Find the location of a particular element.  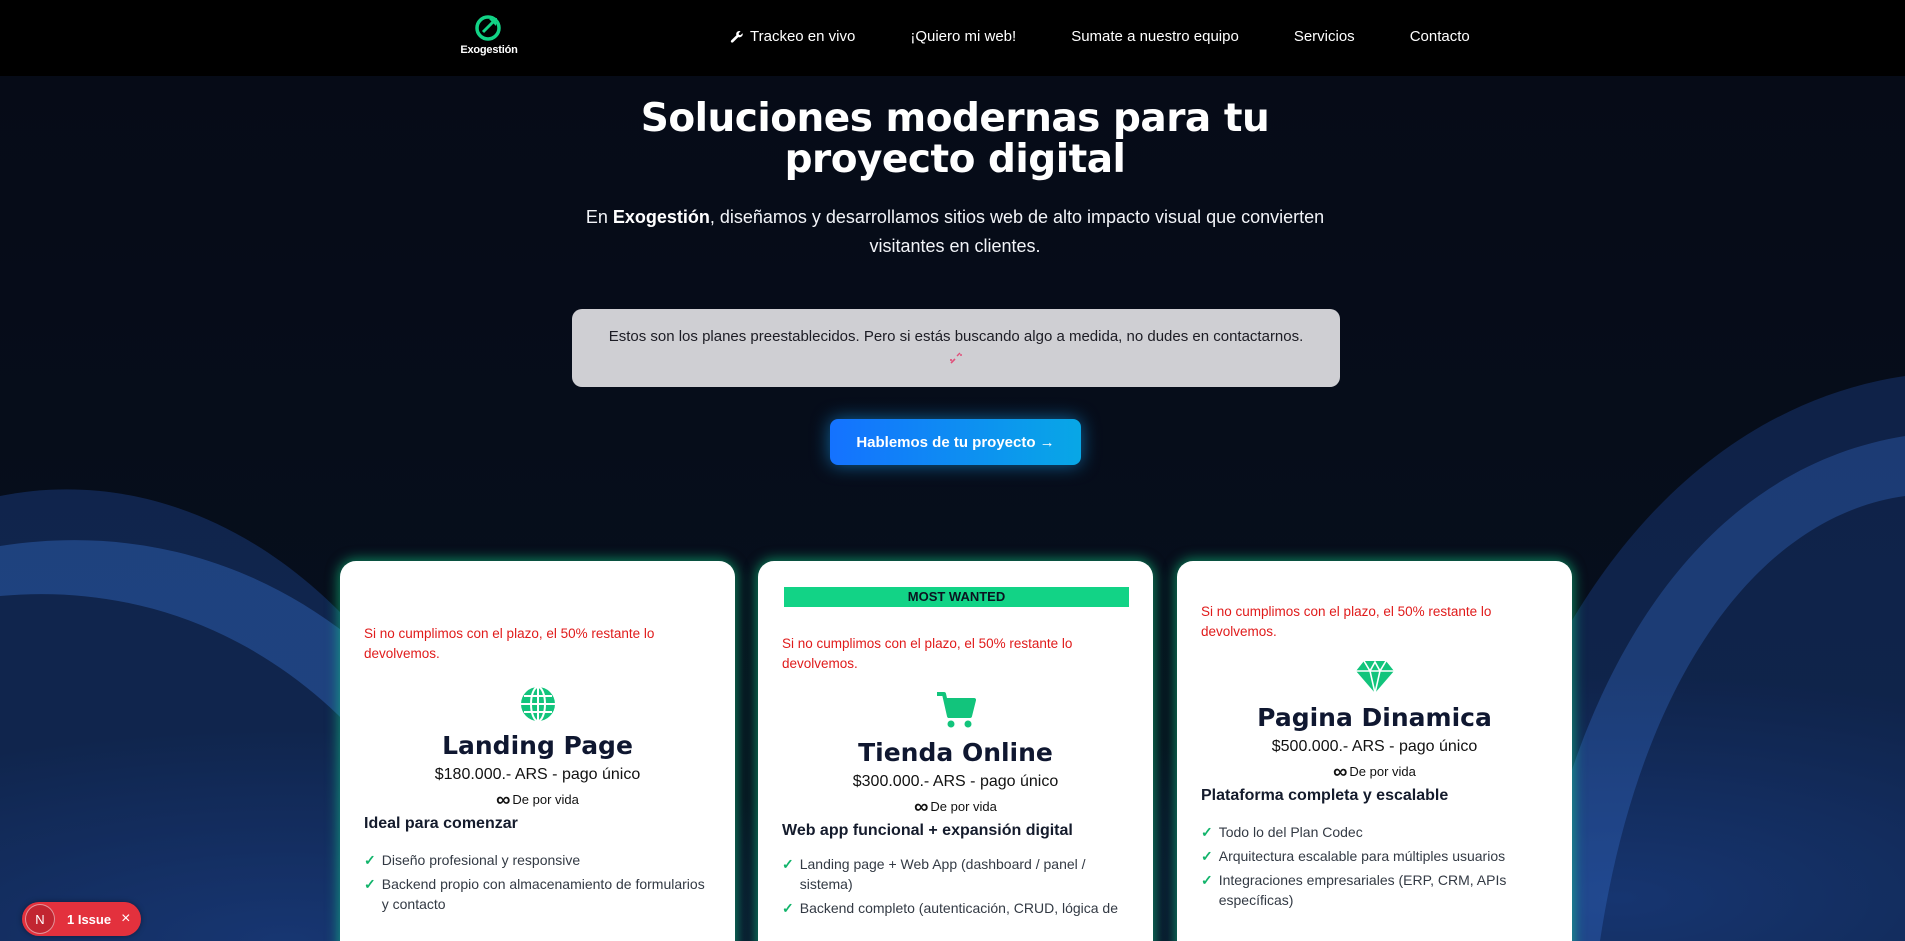

brand-logo: Exogestión is located at coordinates (489, 36).